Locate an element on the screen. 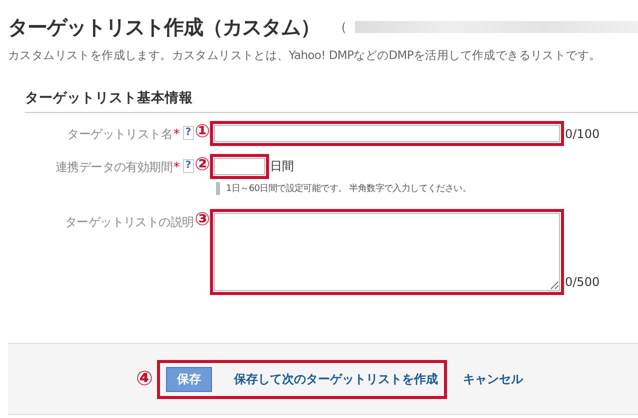 The height and width of the screenshot is (418, 638). annotation-number: ① is located at coordinates (202, 132).